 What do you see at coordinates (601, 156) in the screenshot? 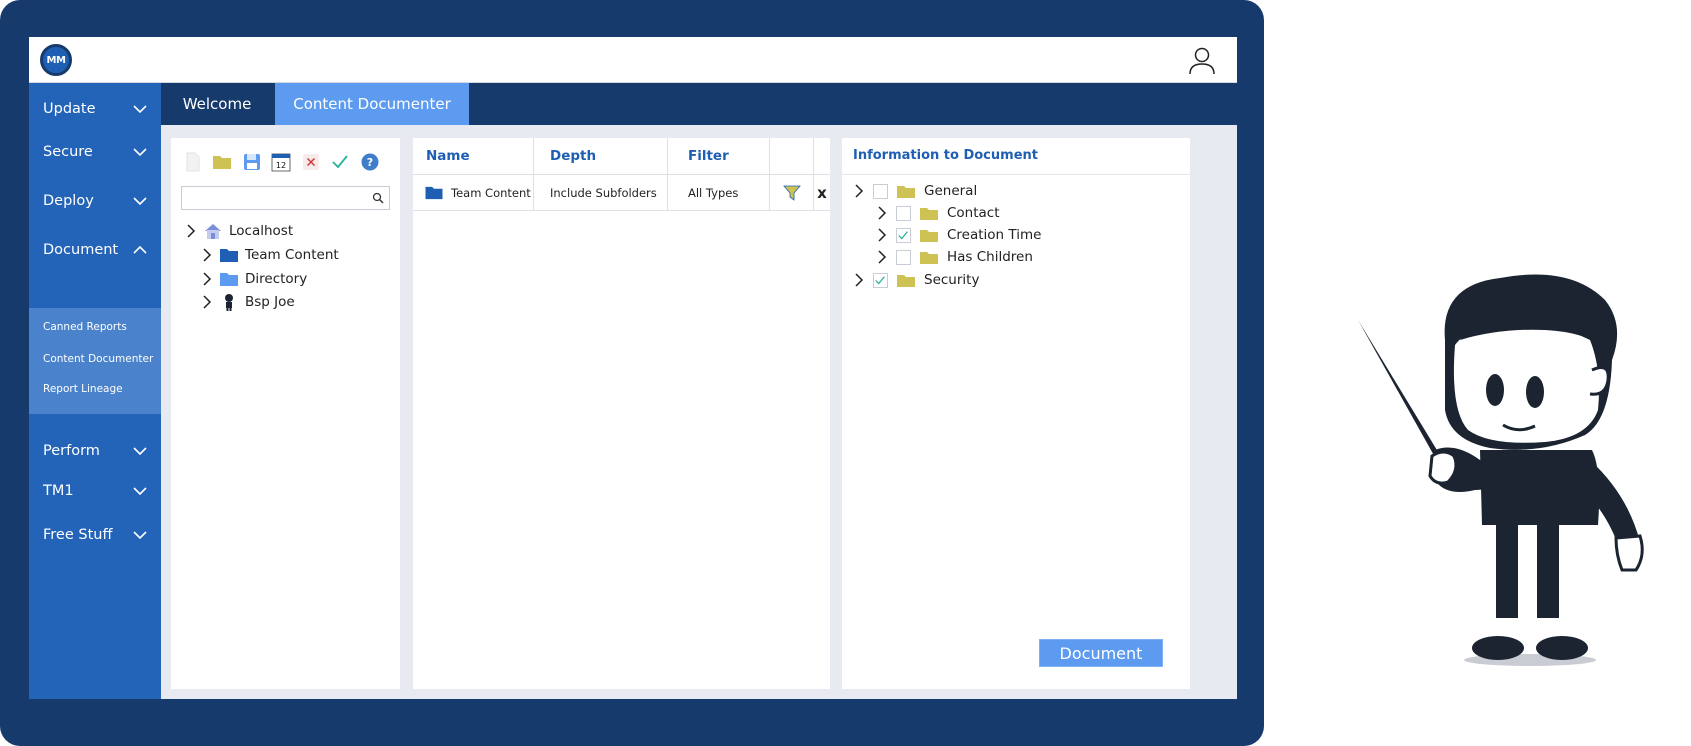
I see `grid-header-depth: Depth` at bounding box center [601, 156].